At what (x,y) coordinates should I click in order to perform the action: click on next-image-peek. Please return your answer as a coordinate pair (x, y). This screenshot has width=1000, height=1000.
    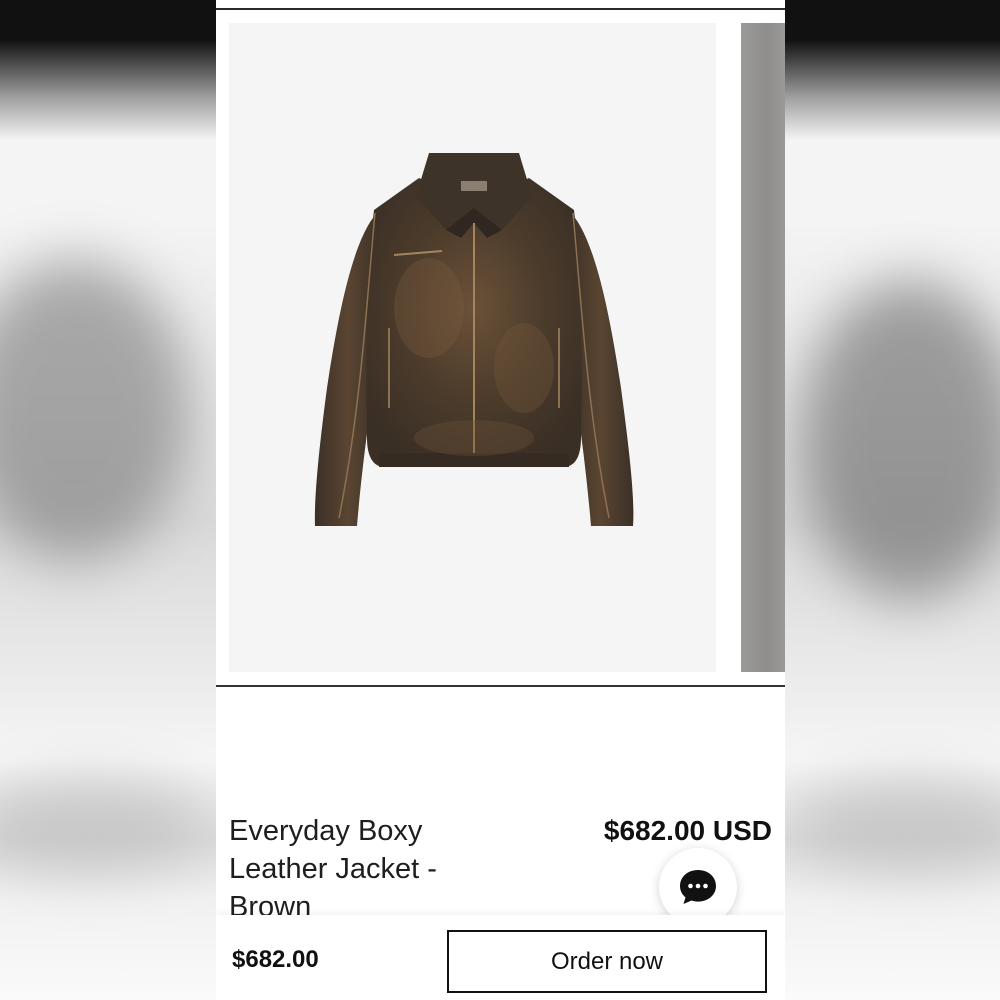
    Looking at the image, I should click on (763, 347).